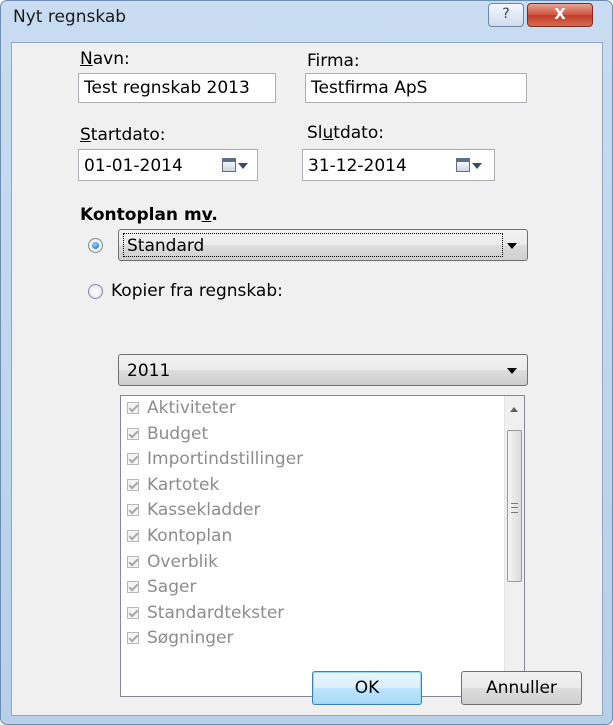  What do you see at coordinates (183, 484) in the screenshot?
I see `list-item-label: Kartotek` at bounding box center [183, 484].